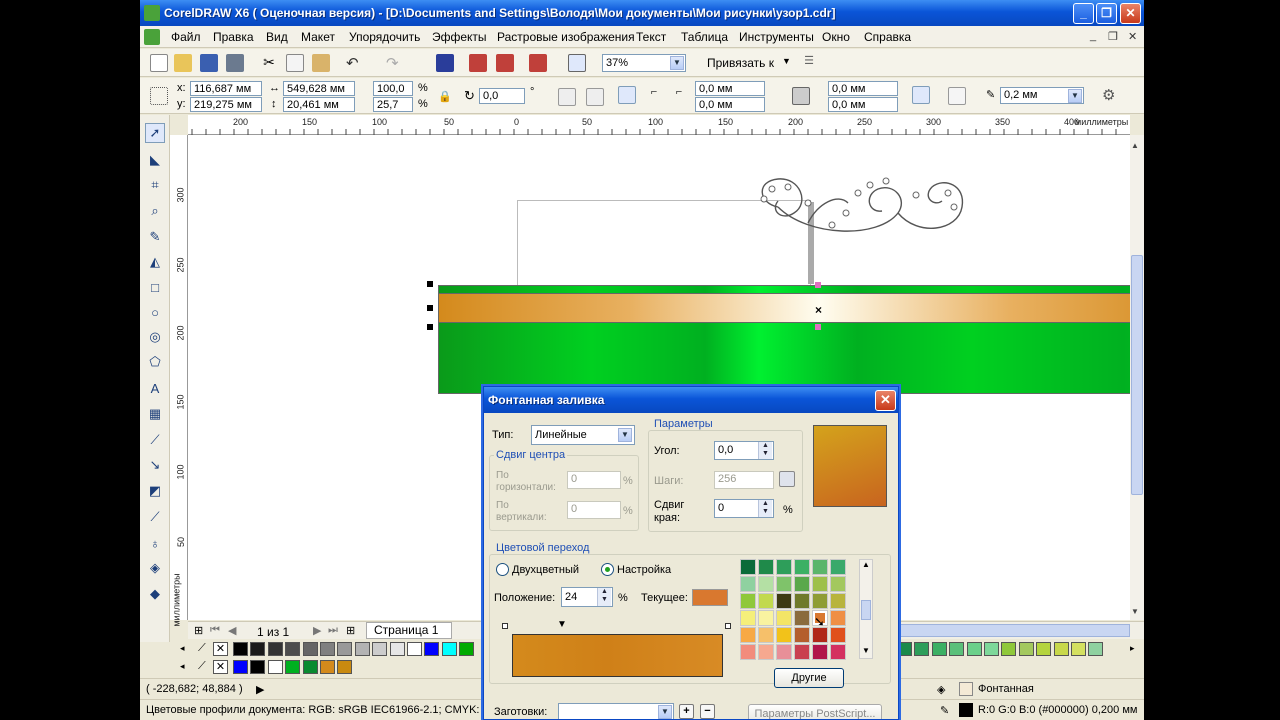 The image size is (1280, 720). What do you see at coordinates (355, 63) in the screenshot?
I see `undo-icon: ↶` at bounding box center [355, 63].